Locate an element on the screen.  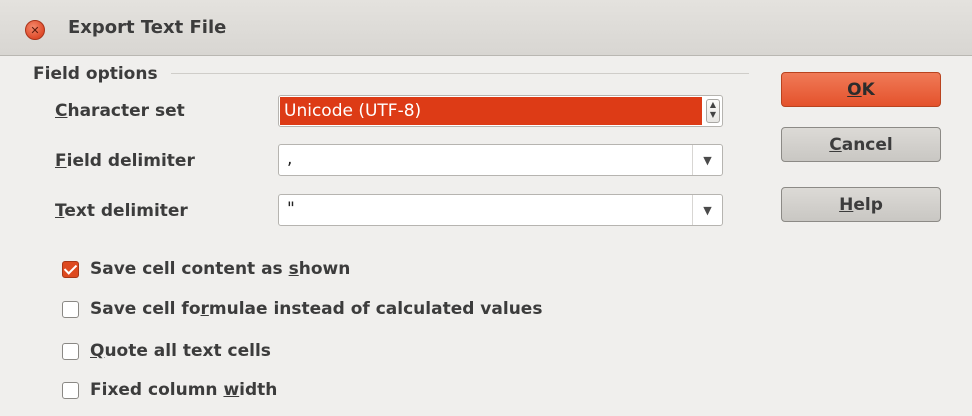
section-divider is located at coordinates (460, 73).